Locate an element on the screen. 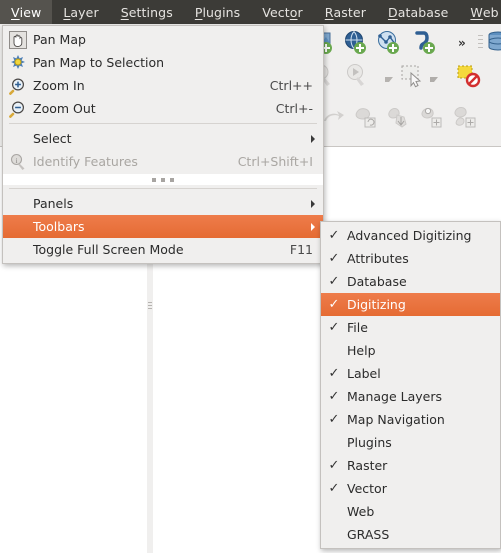 This screenshot has width=501, height=553. splitter-grip-icon is located at coordinates (150, 306).